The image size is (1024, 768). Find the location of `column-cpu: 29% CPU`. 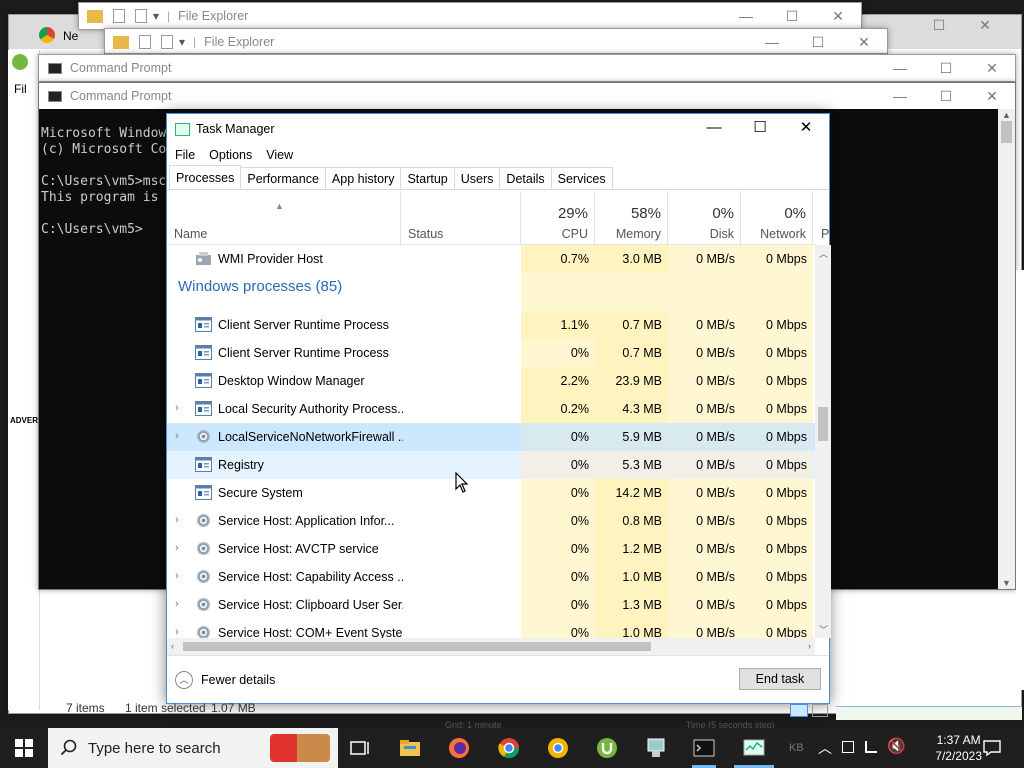

column-cpu: 29% CPU is located at coordinates (558, 218).